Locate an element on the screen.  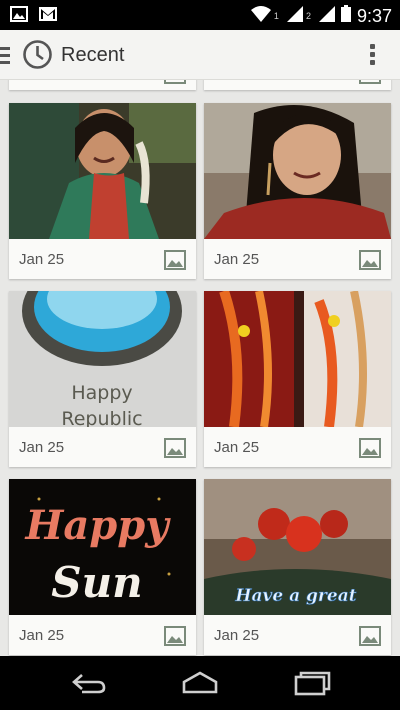
recent-apps-icon is located at coordinates (312, 683).